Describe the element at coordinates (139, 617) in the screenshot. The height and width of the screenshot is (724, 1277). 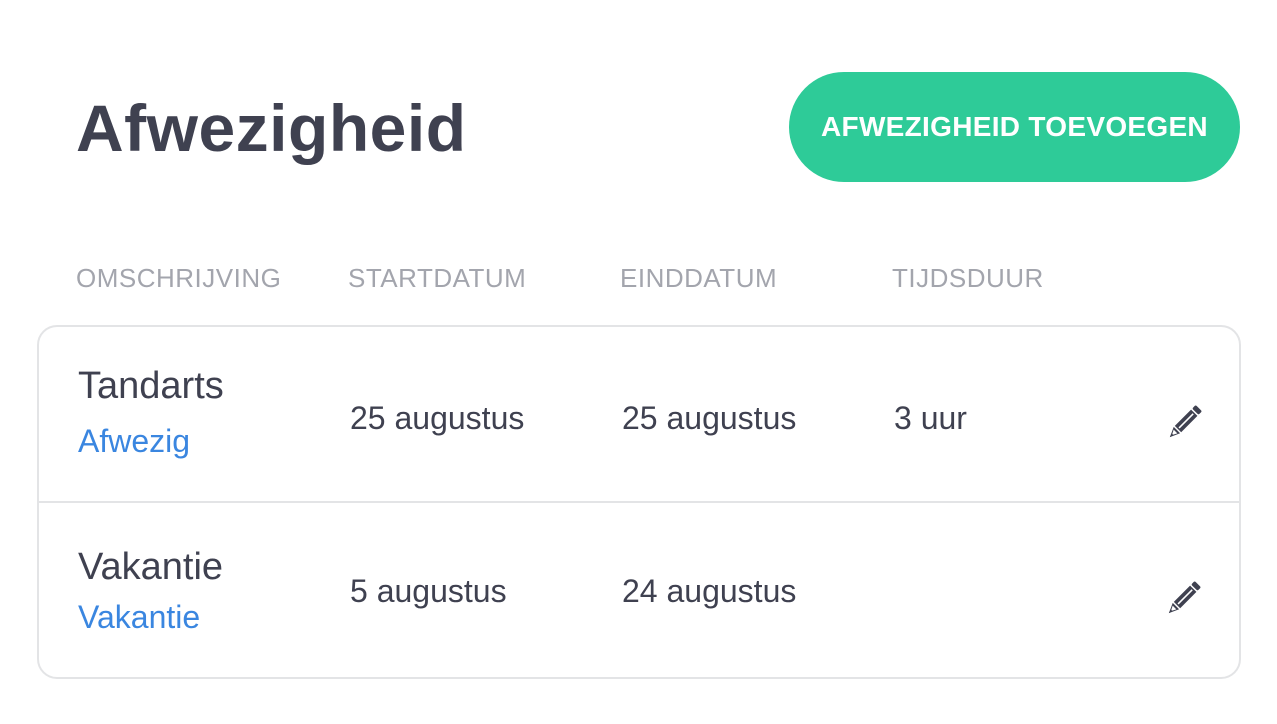
I see `row-absence-type-link: Vakantie` at that location.